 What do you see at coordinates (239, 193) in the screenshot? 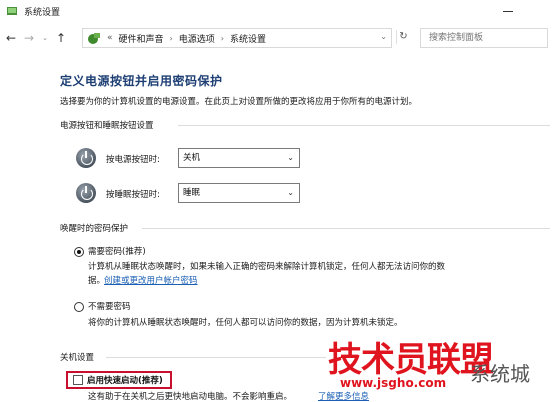
I see `sleep-button-select: 睡眠 ⌄` at bounding box center [239, 193].